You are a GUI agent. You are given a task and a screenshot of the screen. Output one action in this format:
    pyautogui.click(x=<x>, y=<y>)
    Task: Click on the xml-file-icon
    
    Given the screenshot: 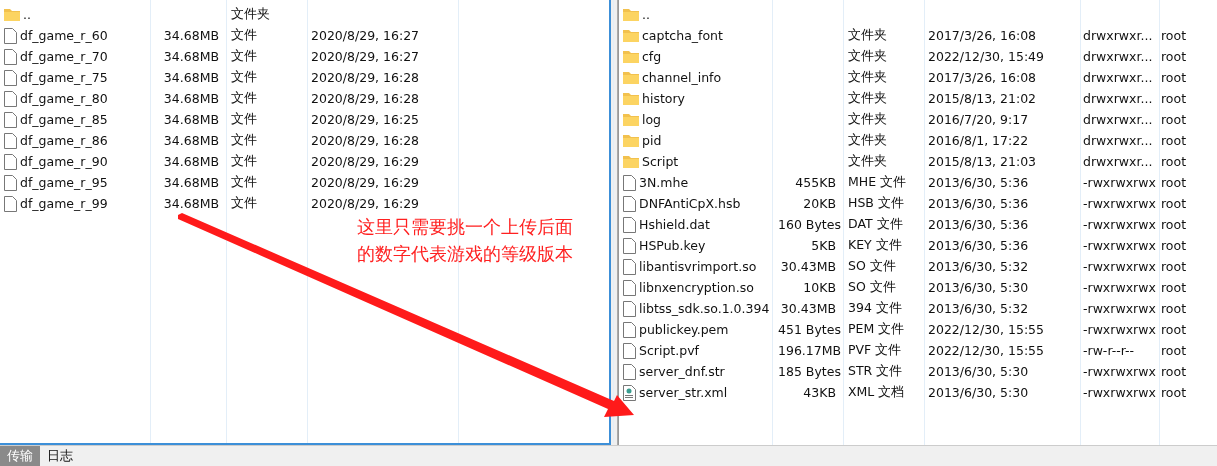 What is the action you would take?
    pyautogui.click(x=629, y=392)
    